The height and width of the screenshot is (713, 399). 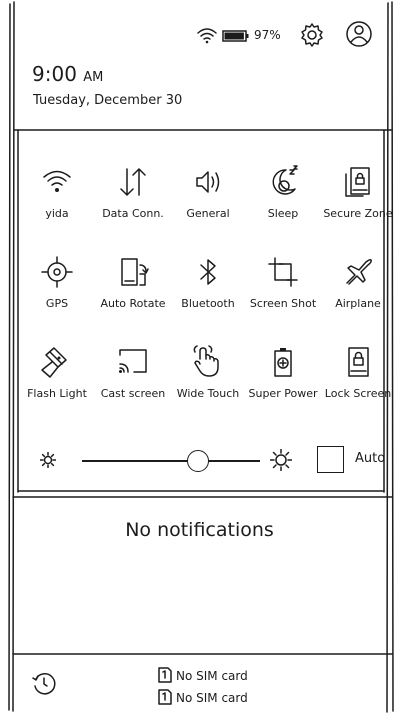 What do you see at coordinates (208, 213) in the screenshot?
I see `tile-label: General` at bounding box center [208, 213].